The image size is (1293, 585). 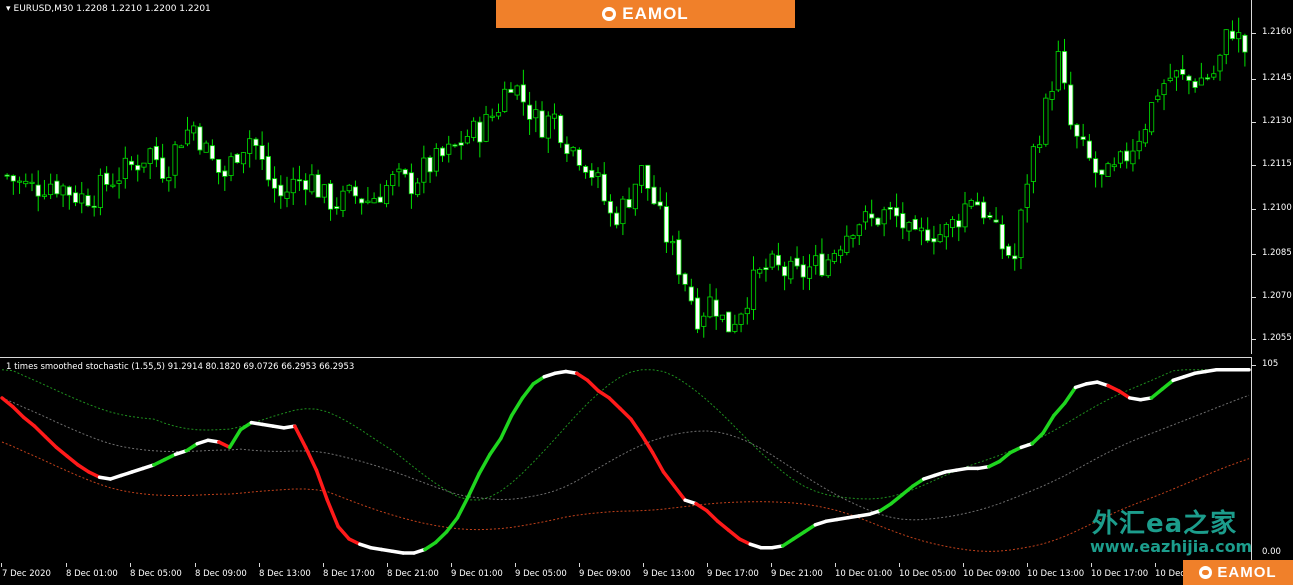 What do you see at coordinates (1277, 32) in the screenshot?
I see `price-label: 1.2160` at bounding box center [1277, 32].